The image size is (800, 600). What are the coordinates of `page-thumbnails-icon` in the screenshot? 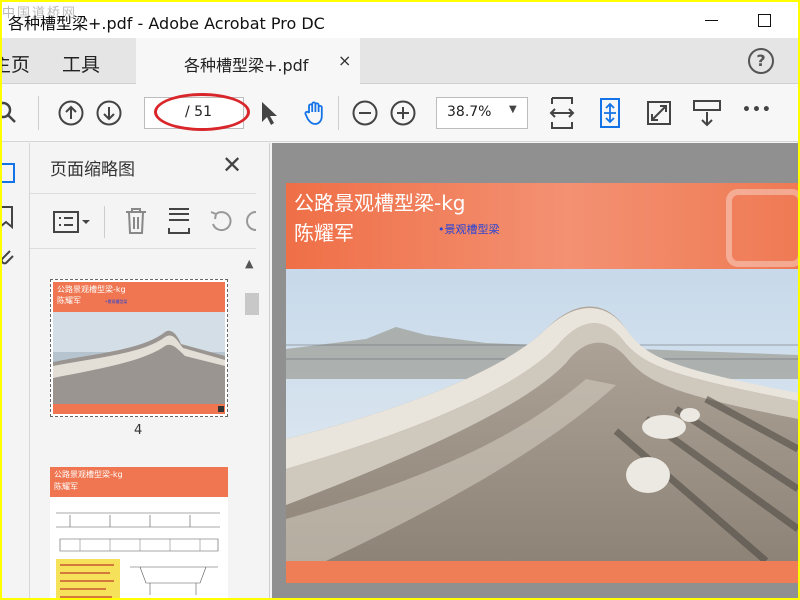 It's located at (11, 174).